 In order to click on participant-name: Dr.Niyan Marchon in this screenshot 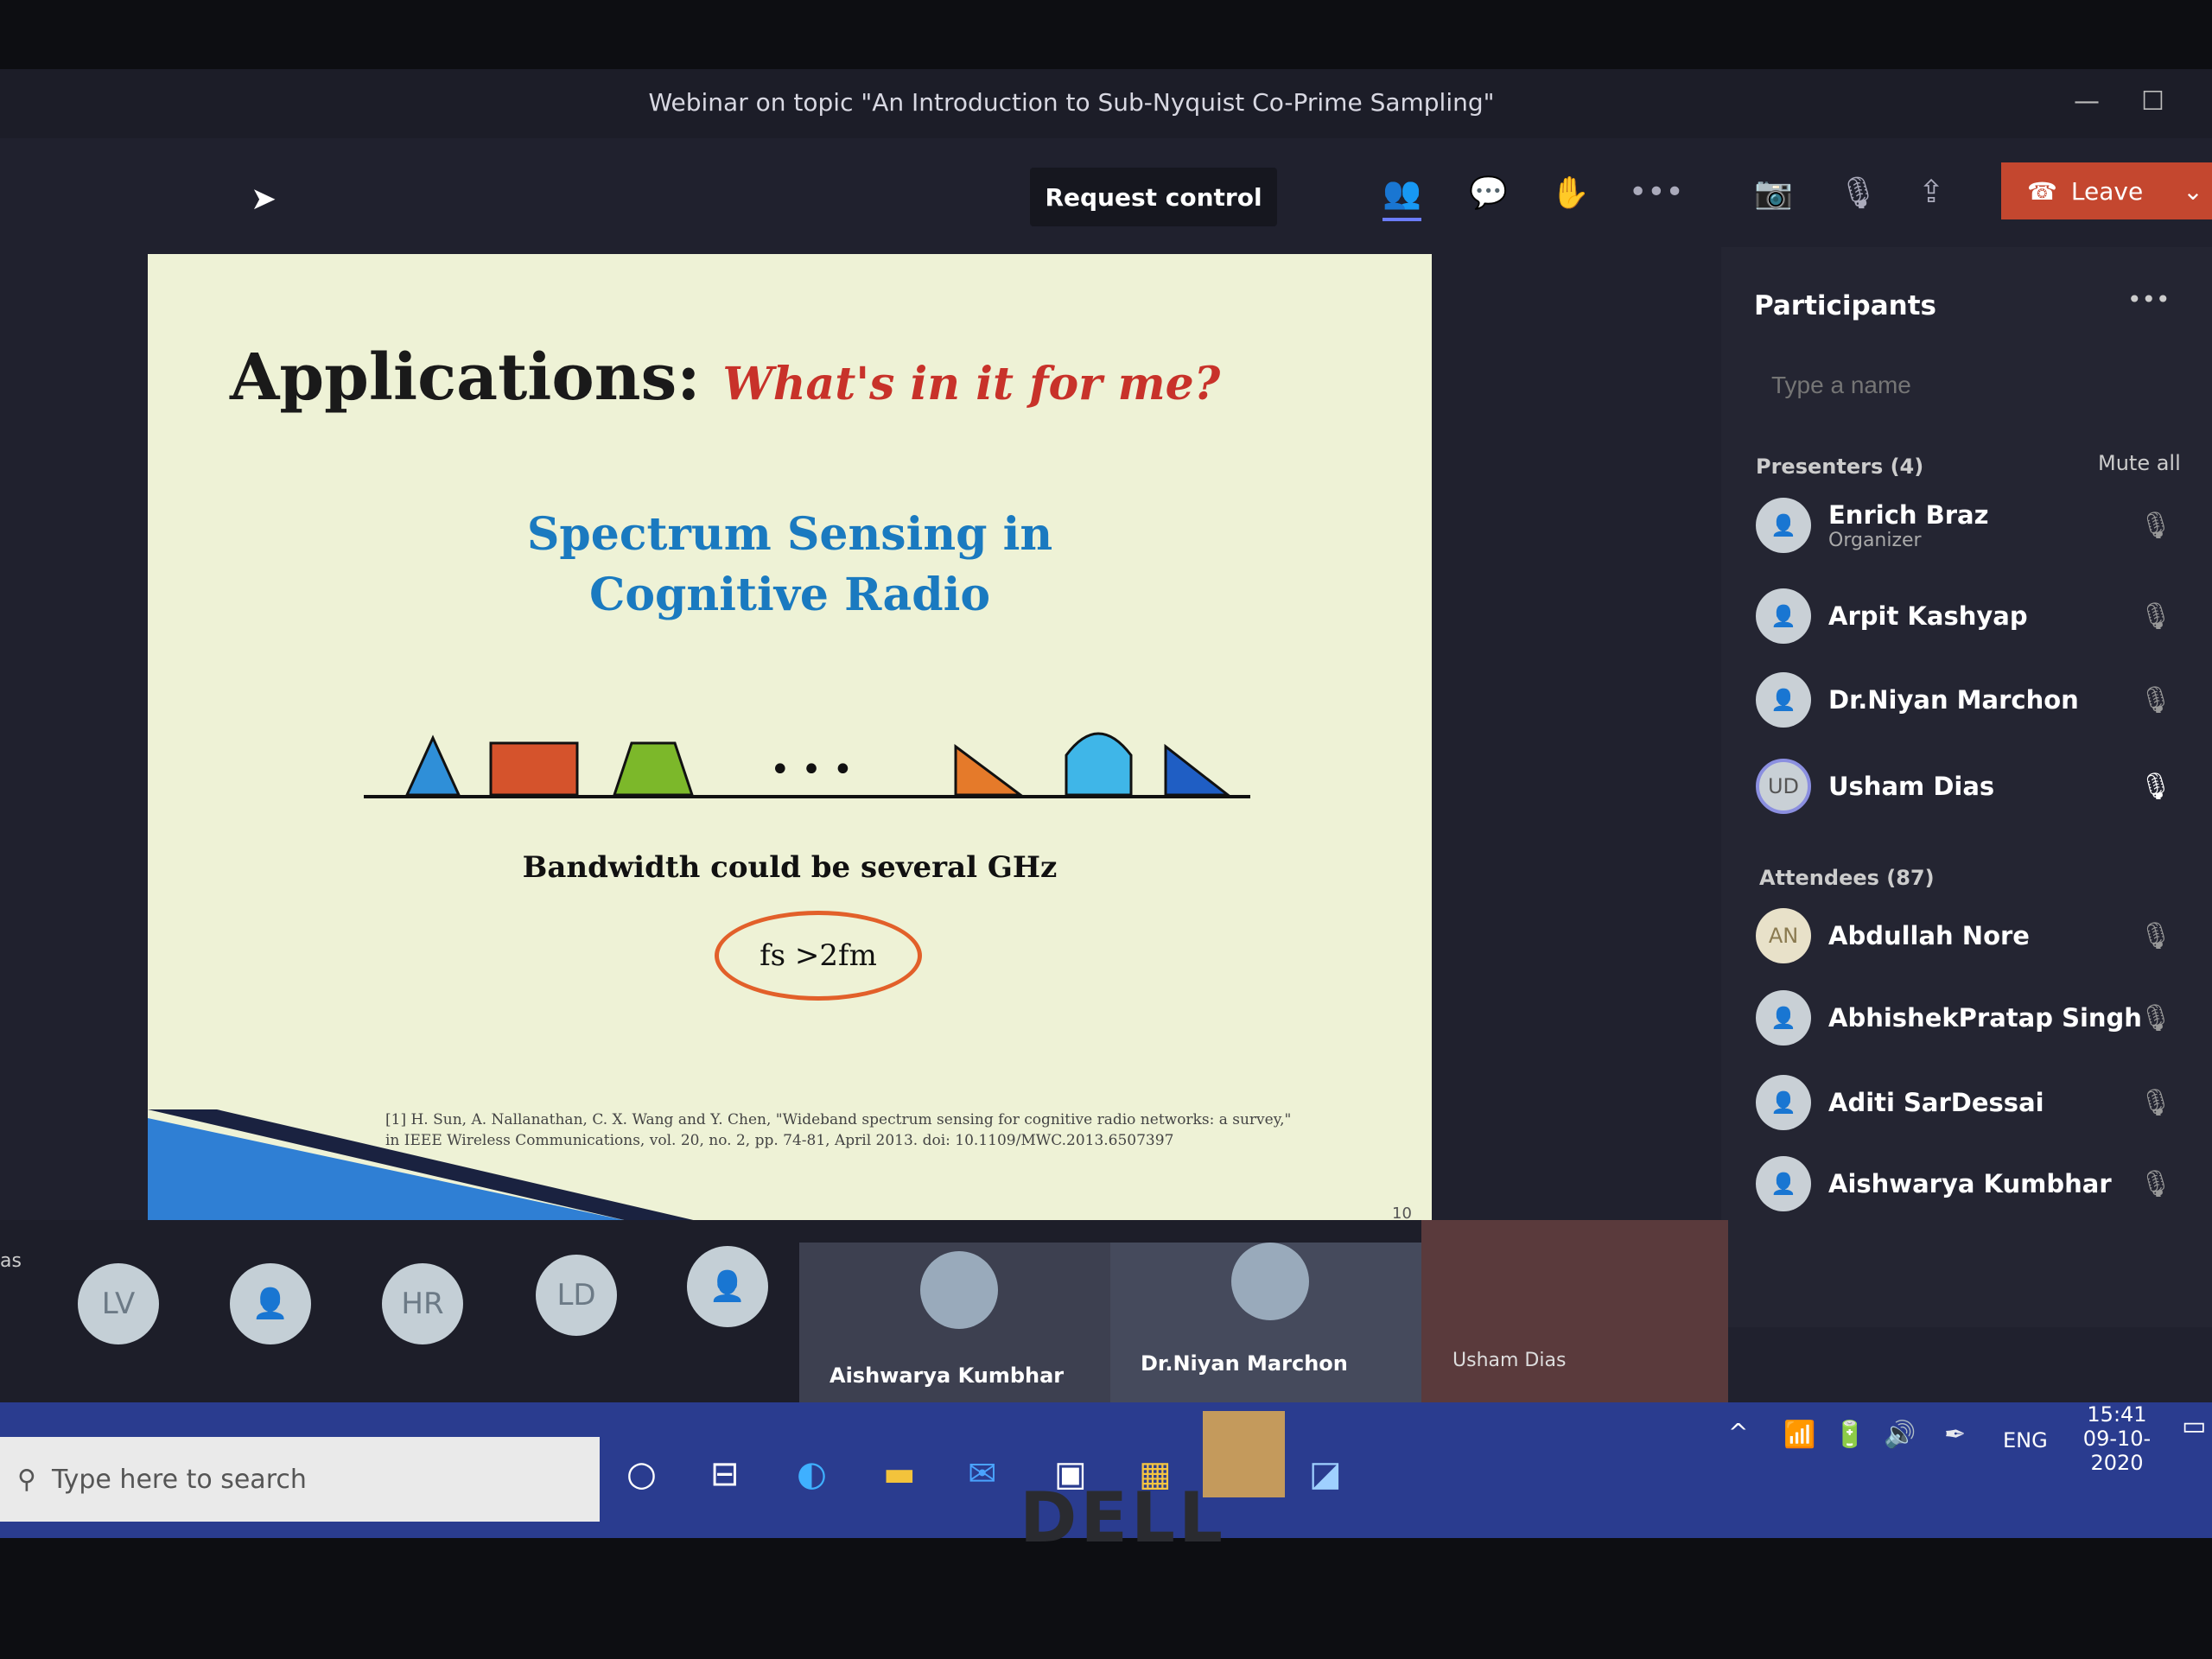, I will do `click(1954, 700)`.